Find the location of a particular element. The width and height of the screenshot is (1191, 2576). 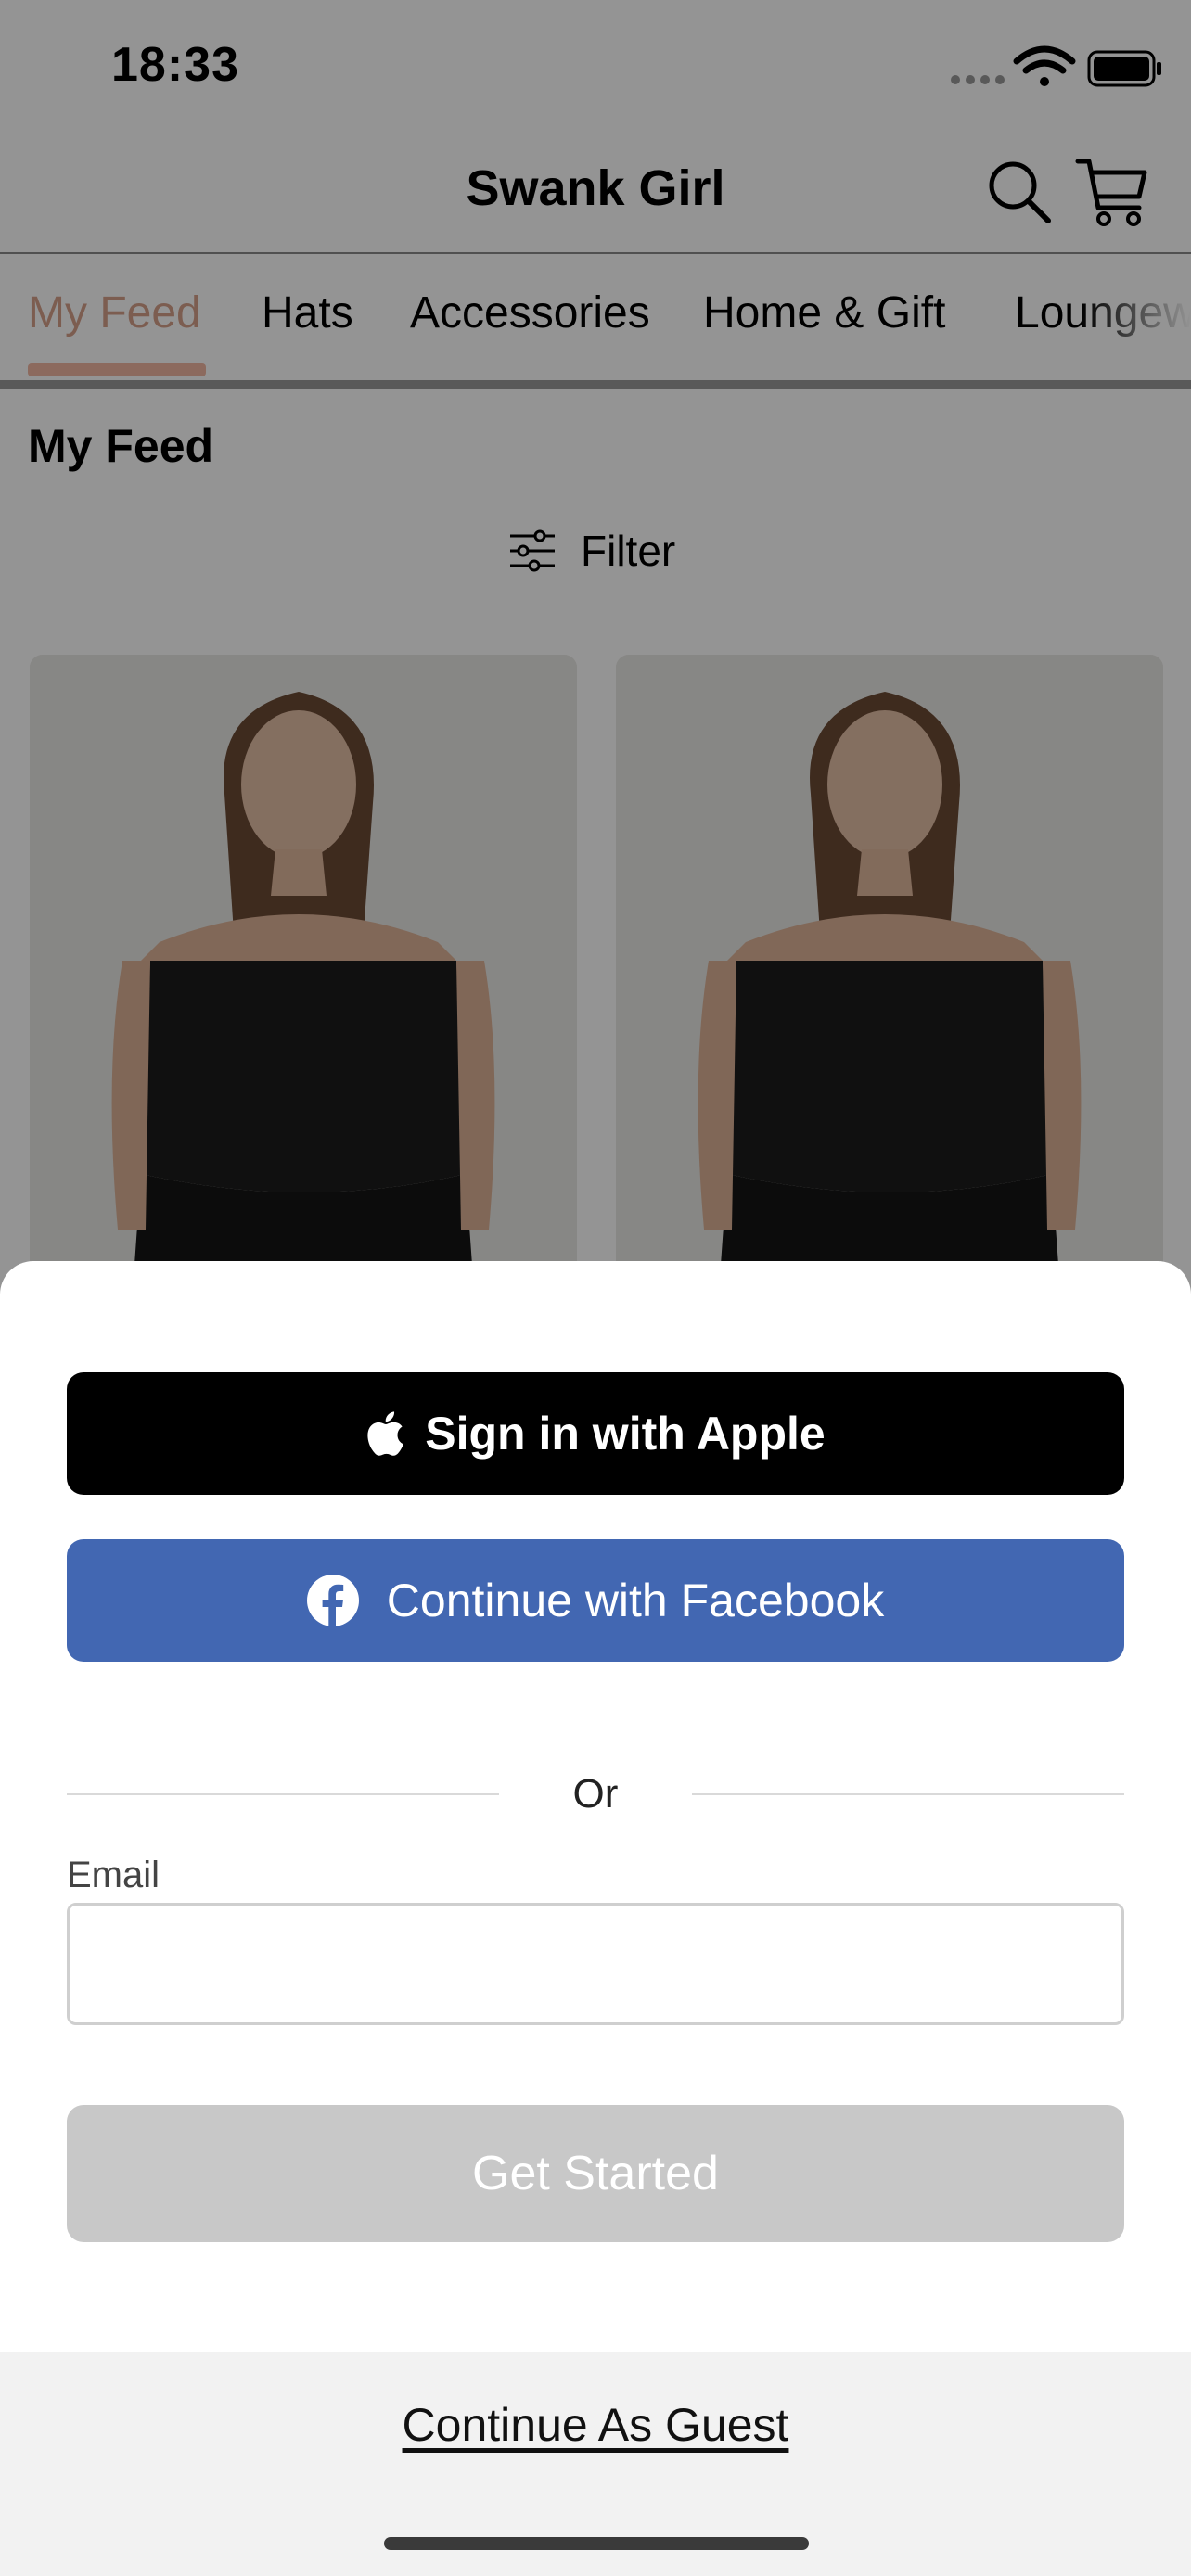

guest-footer: Continue As Guest is located at coordinates (595, 2464).